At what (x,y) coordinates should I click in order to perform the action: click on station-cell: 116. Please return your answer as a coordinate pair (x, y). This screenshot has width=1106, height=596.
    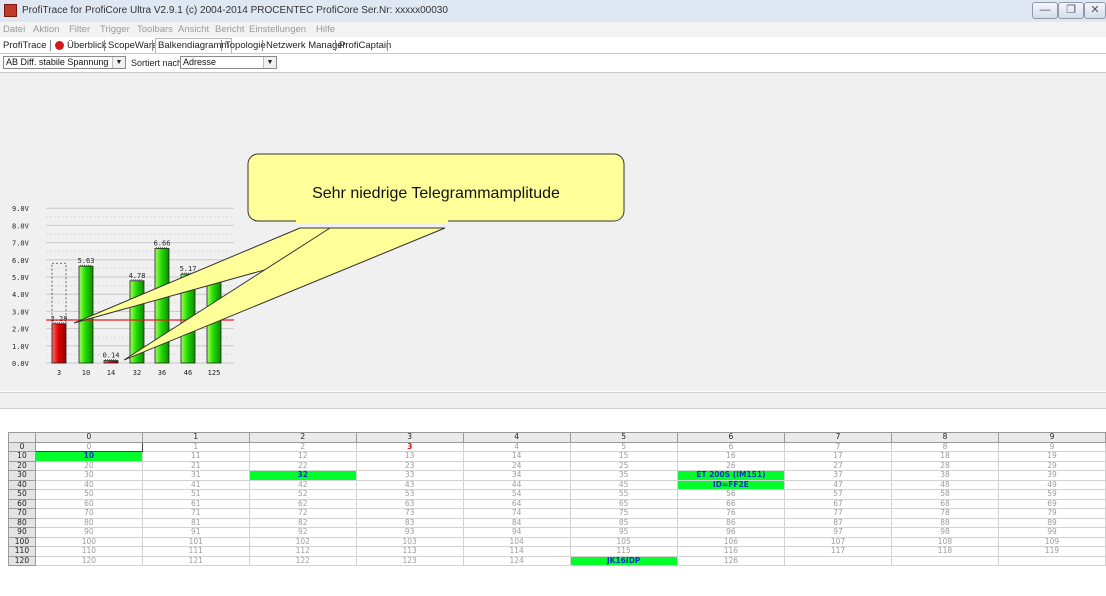
    Looking at the image, I should click on (731, 551).